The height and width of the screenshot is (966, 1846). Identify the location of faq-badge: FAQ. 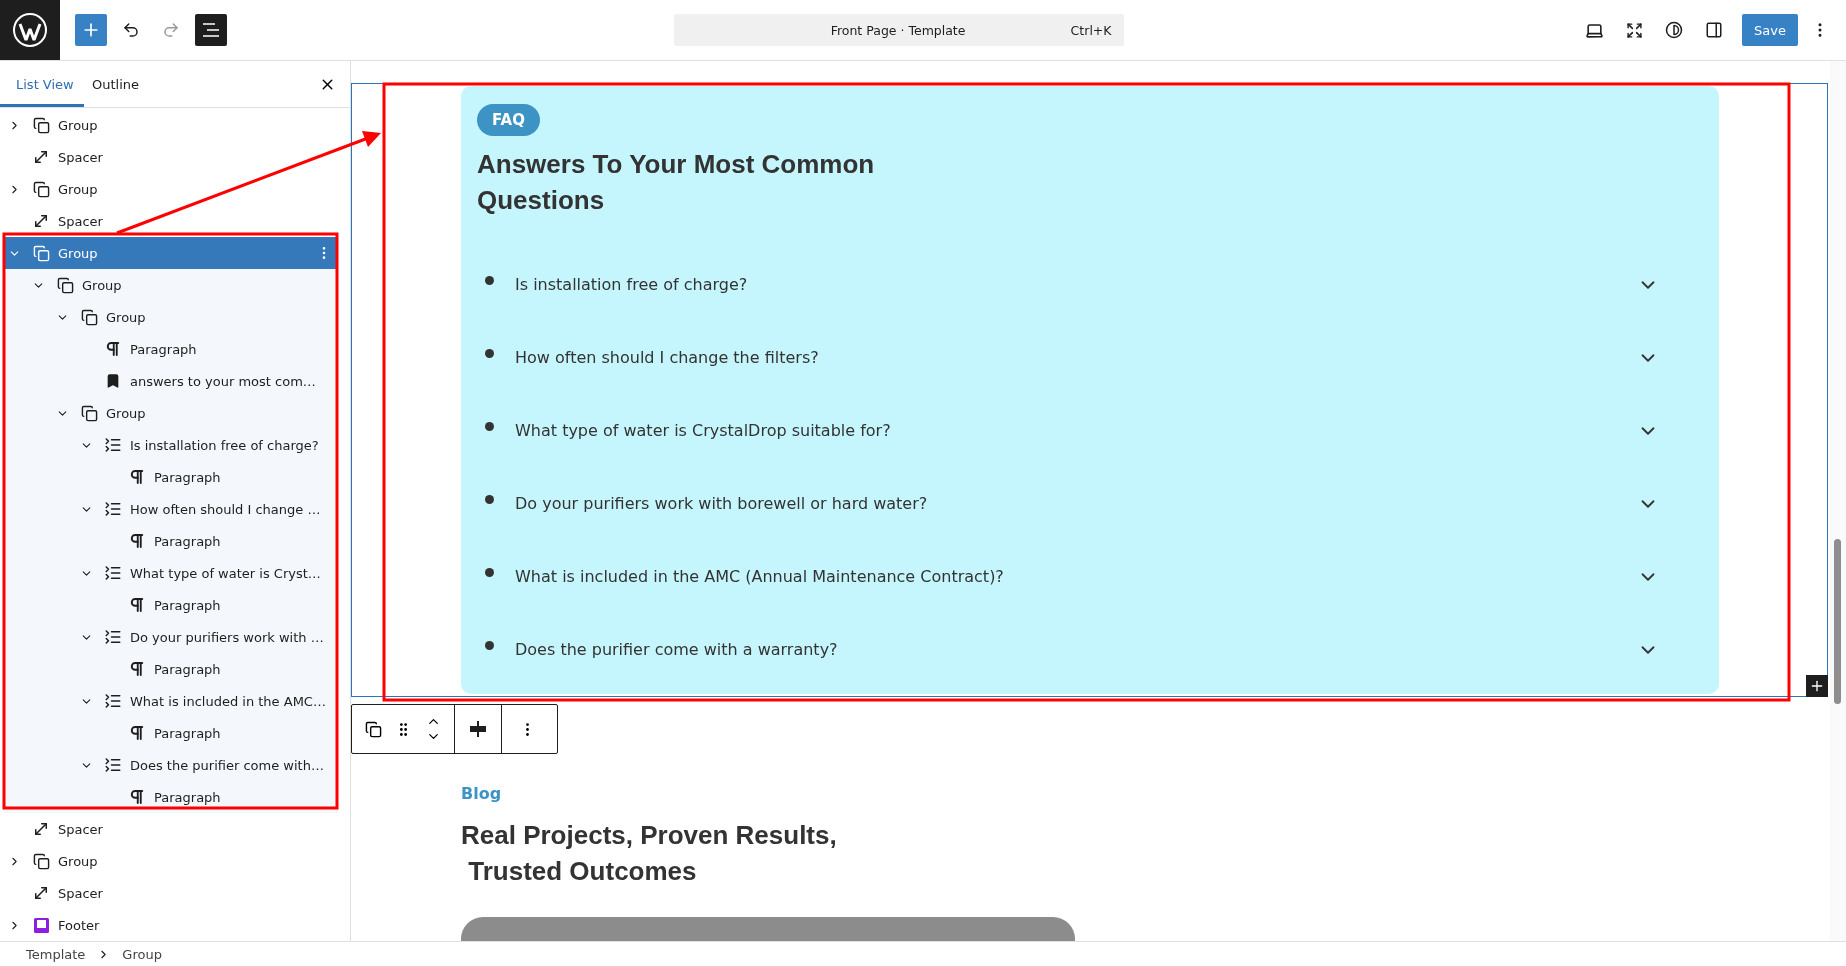
(508, 120).